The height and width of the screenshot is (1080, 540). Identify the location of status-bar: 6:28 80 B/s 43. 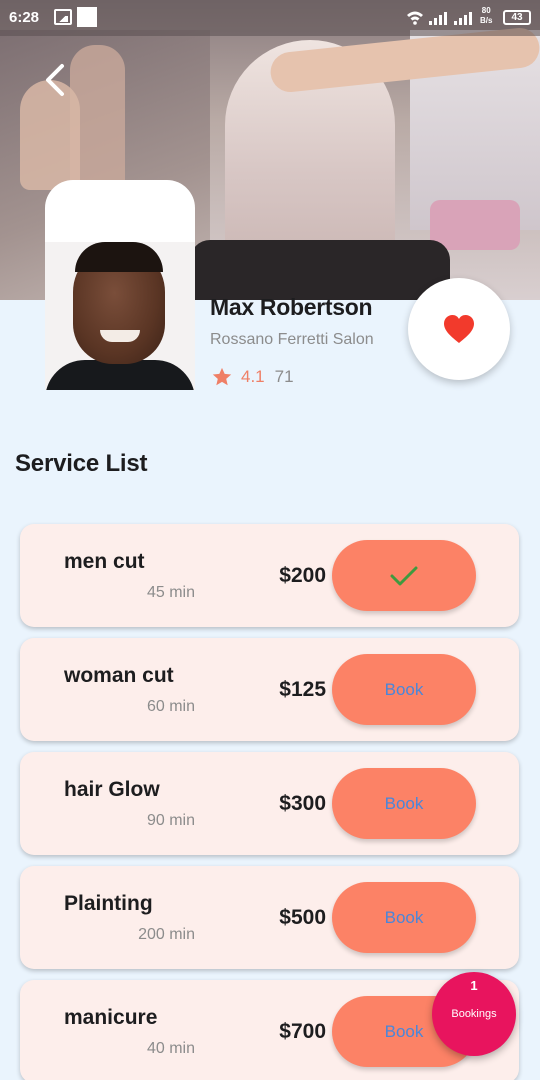
(270, 18).